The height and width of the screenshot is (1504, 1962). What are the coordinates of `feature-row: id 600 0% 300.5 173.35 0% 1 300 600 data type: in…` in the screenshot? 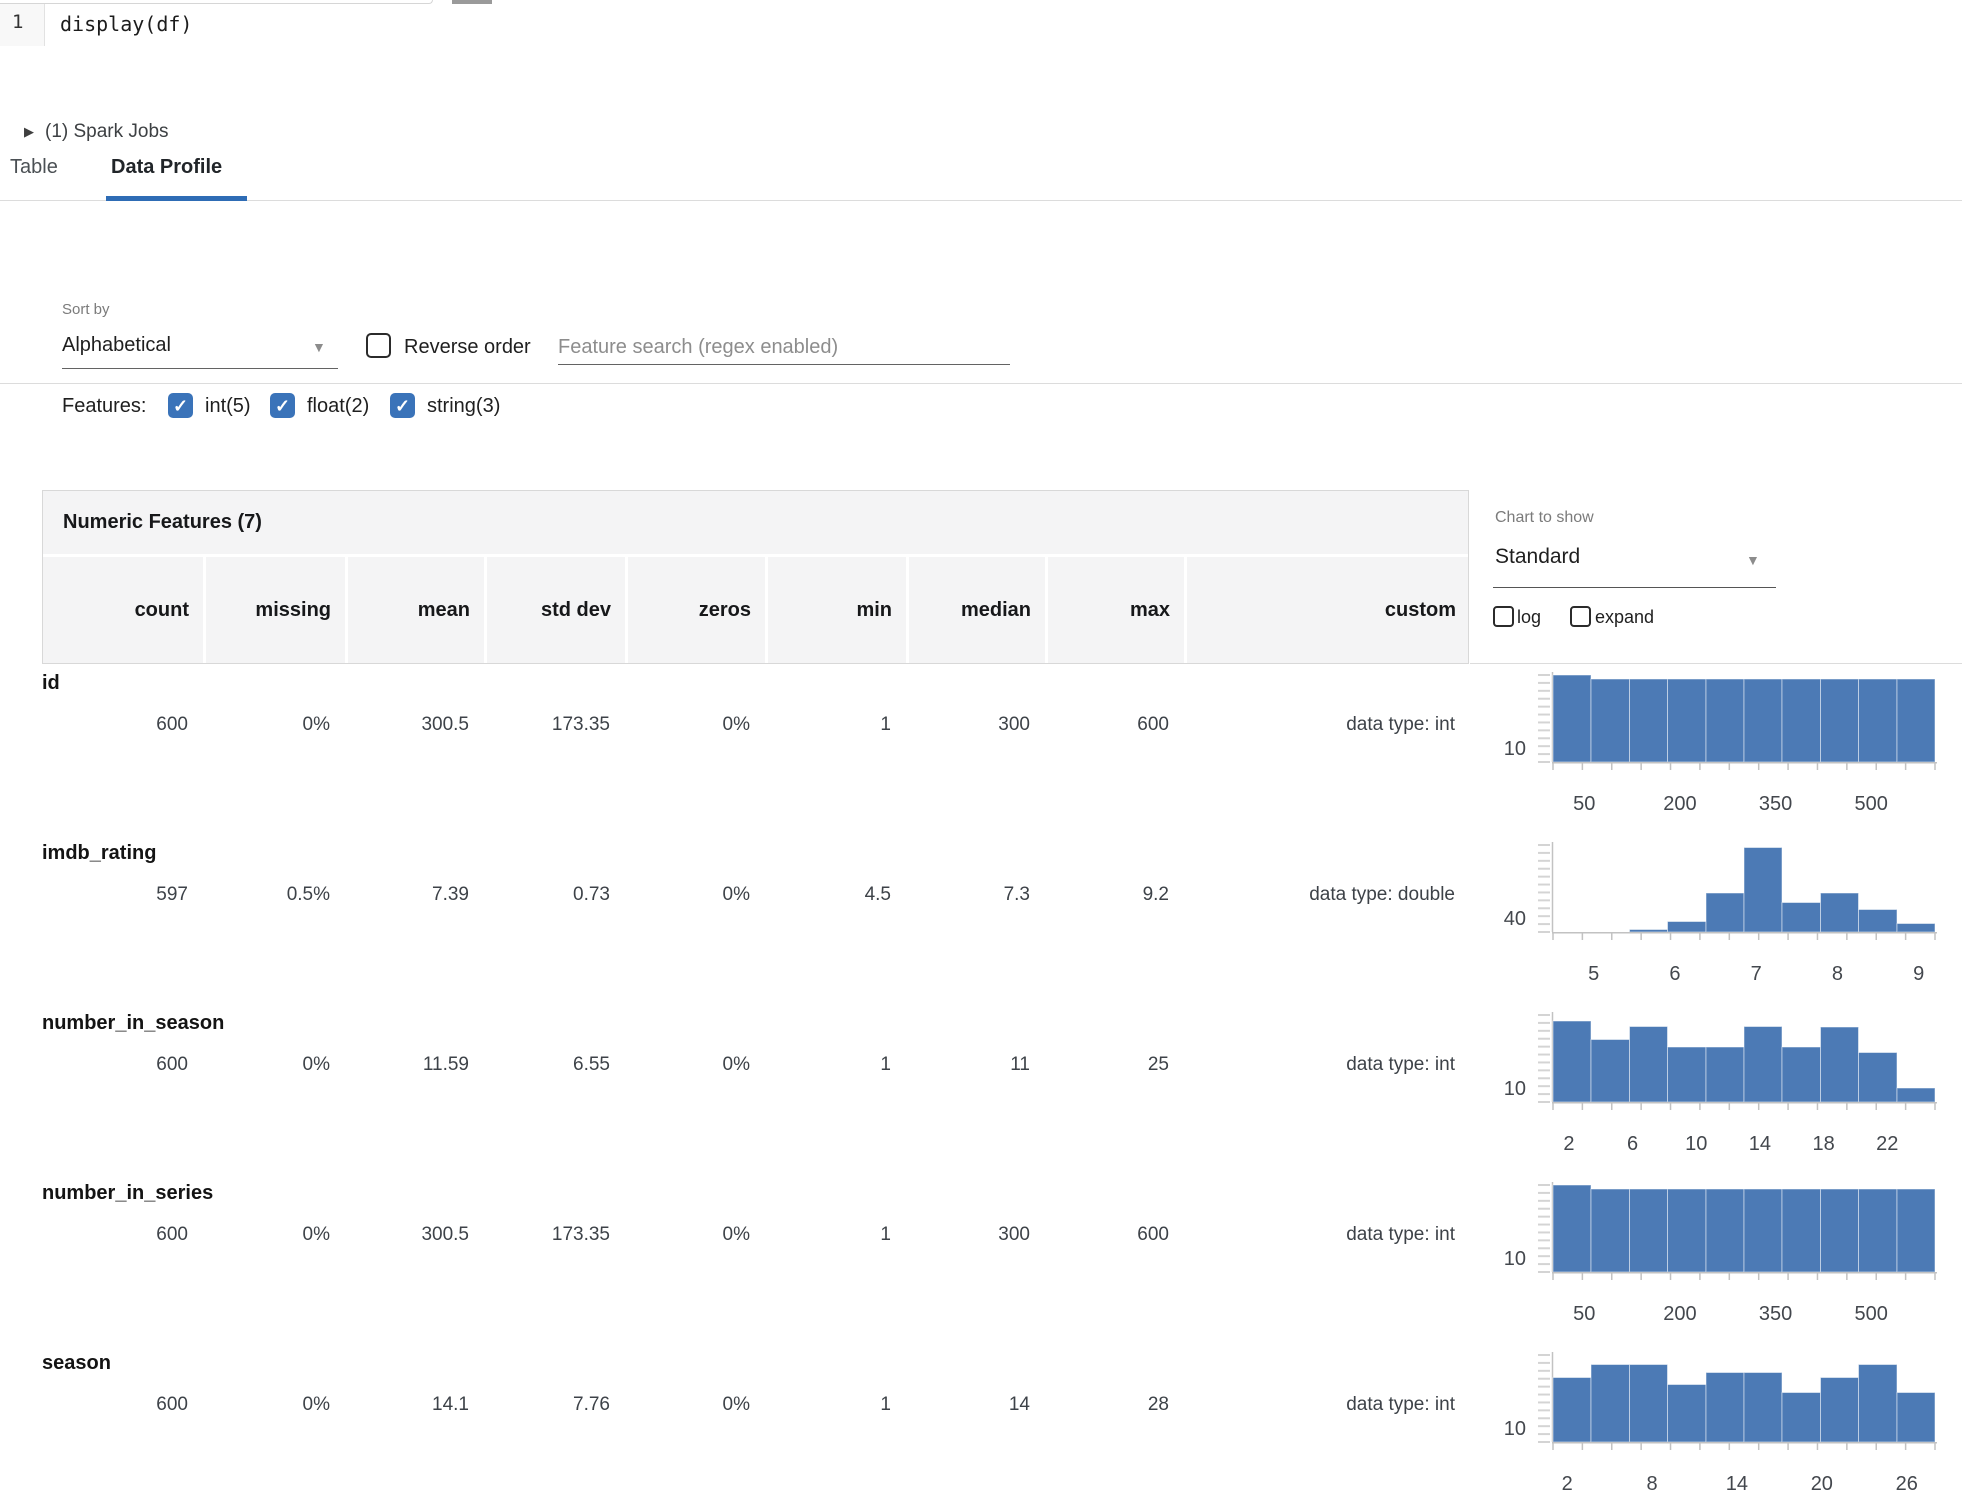 It's located at (981, 745).